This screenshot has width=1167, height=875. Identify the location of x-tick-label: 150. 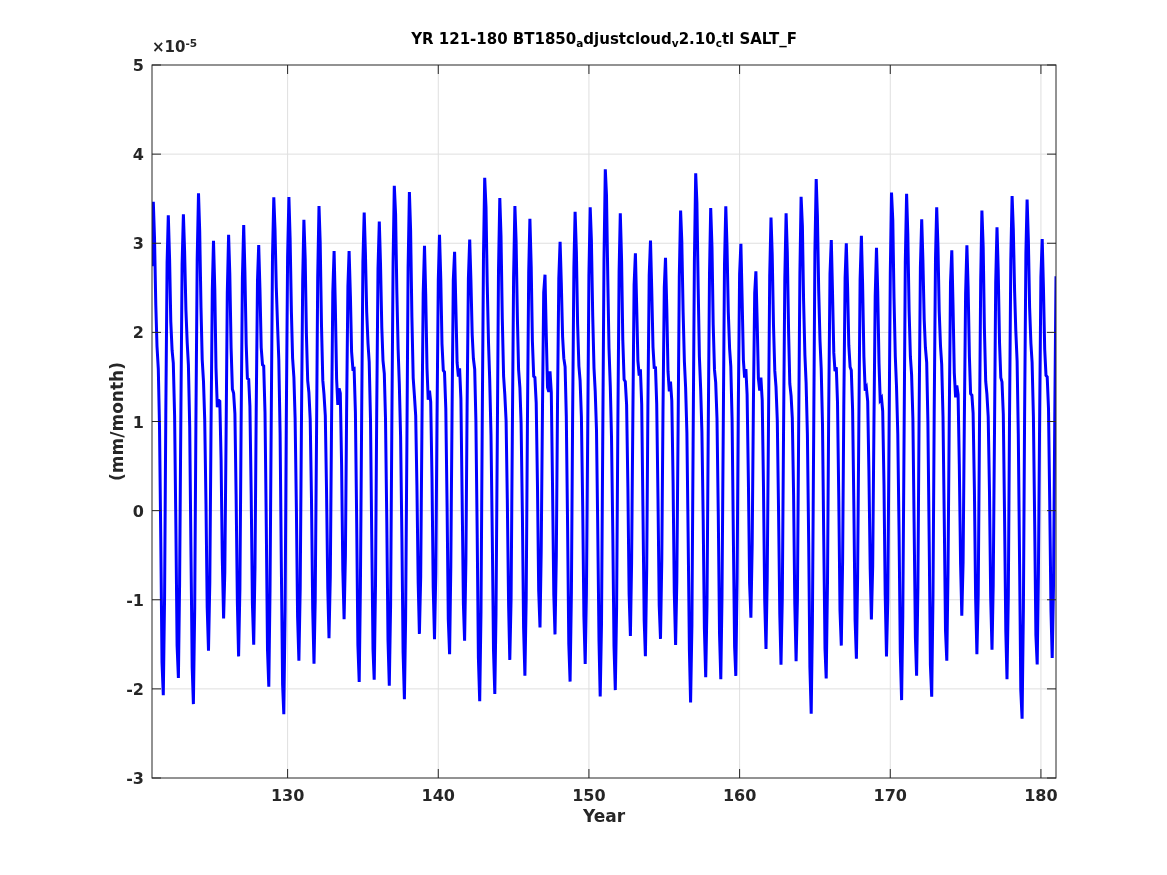
(589, 795).